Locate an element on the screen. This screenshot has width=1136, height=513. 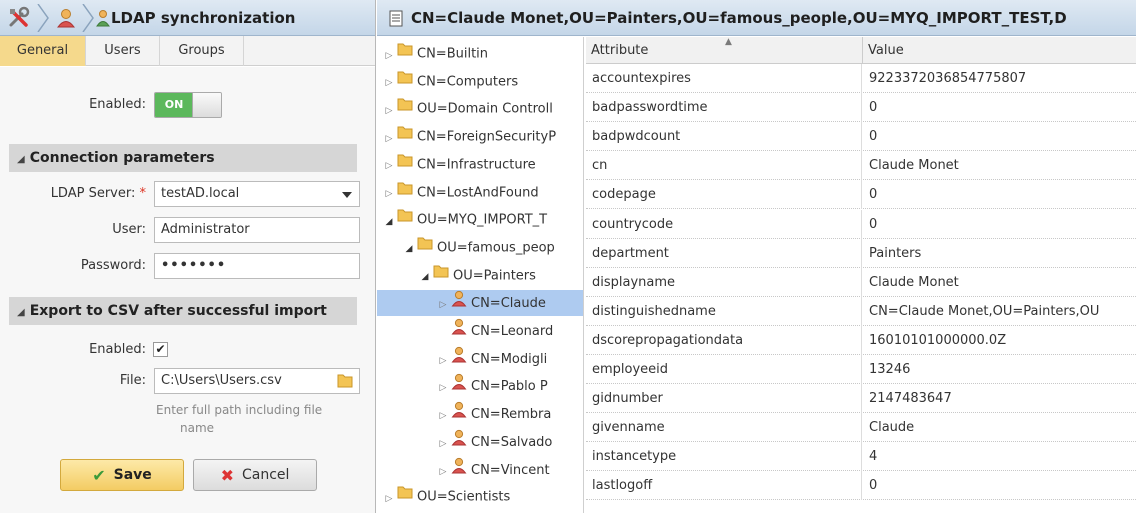
column-header-value: Value is located at coordinates (999, 50).